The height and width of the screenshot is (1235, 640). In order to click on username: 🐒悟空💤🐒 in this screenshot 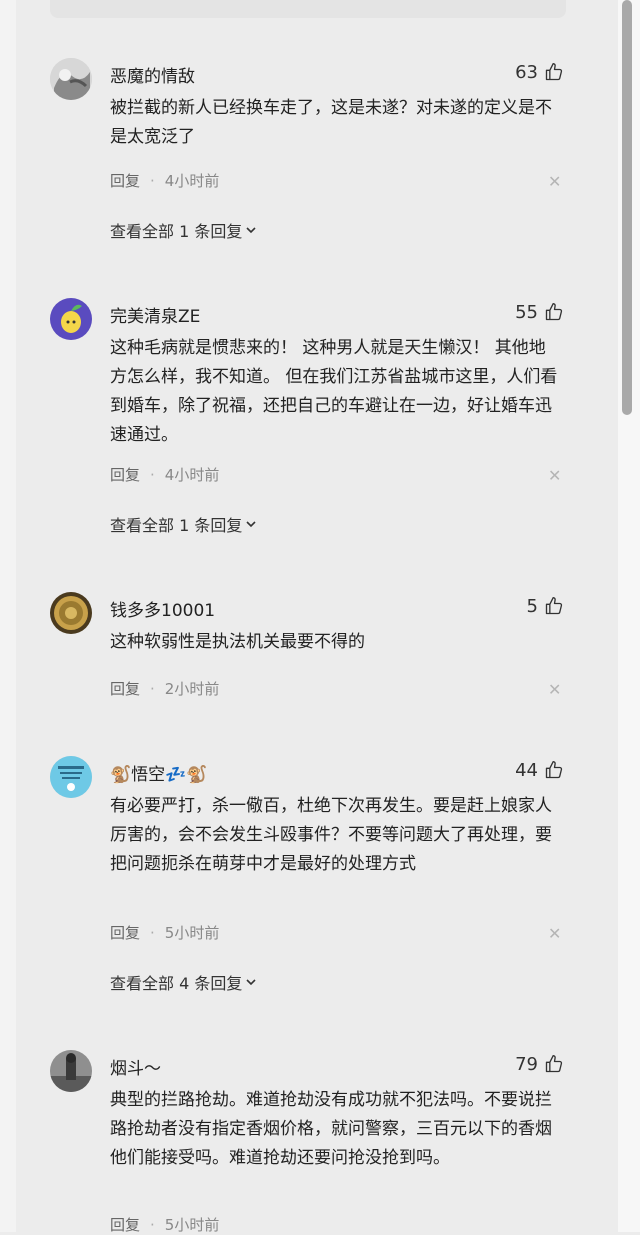, I will do `click(159, 772)`.